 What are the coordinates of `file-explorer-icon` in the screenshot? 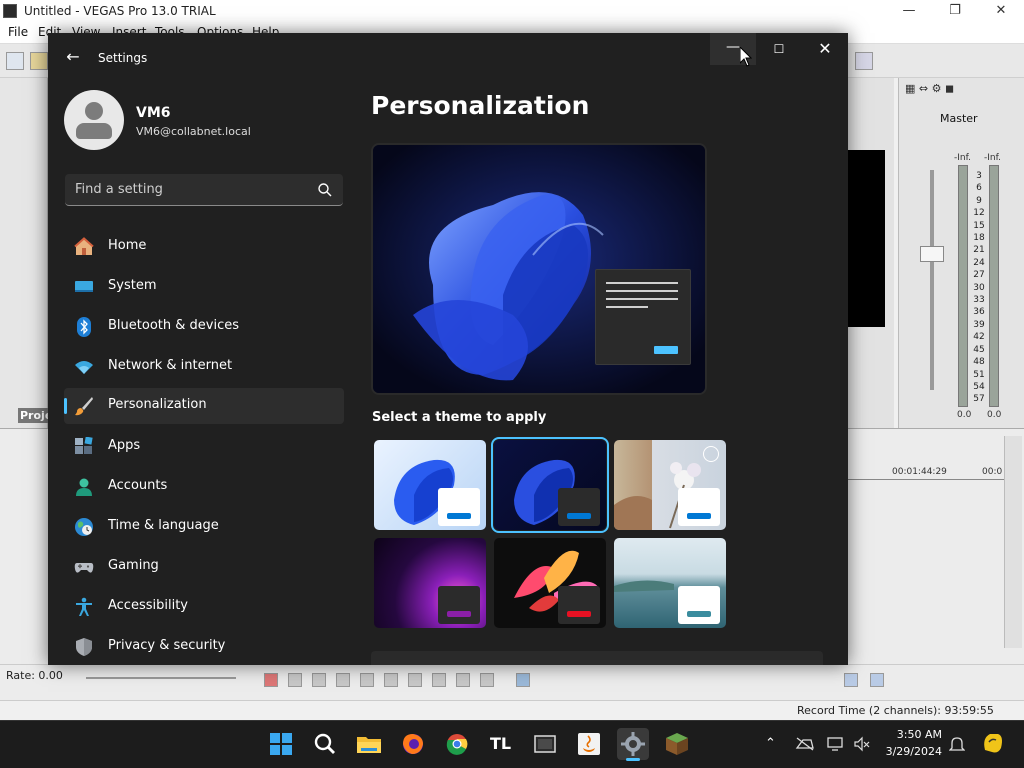 It's located at (369, 745).